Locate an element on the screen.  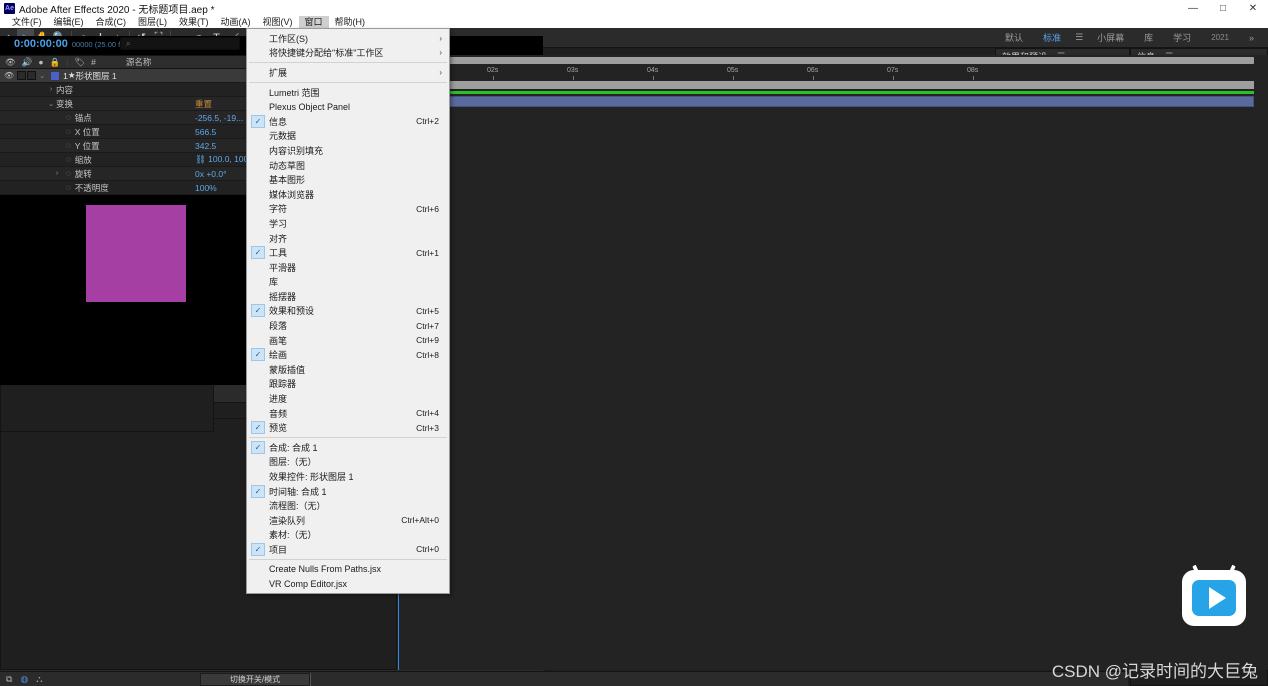
workspace-4: 学习 is located at coordinates (1182, 37).